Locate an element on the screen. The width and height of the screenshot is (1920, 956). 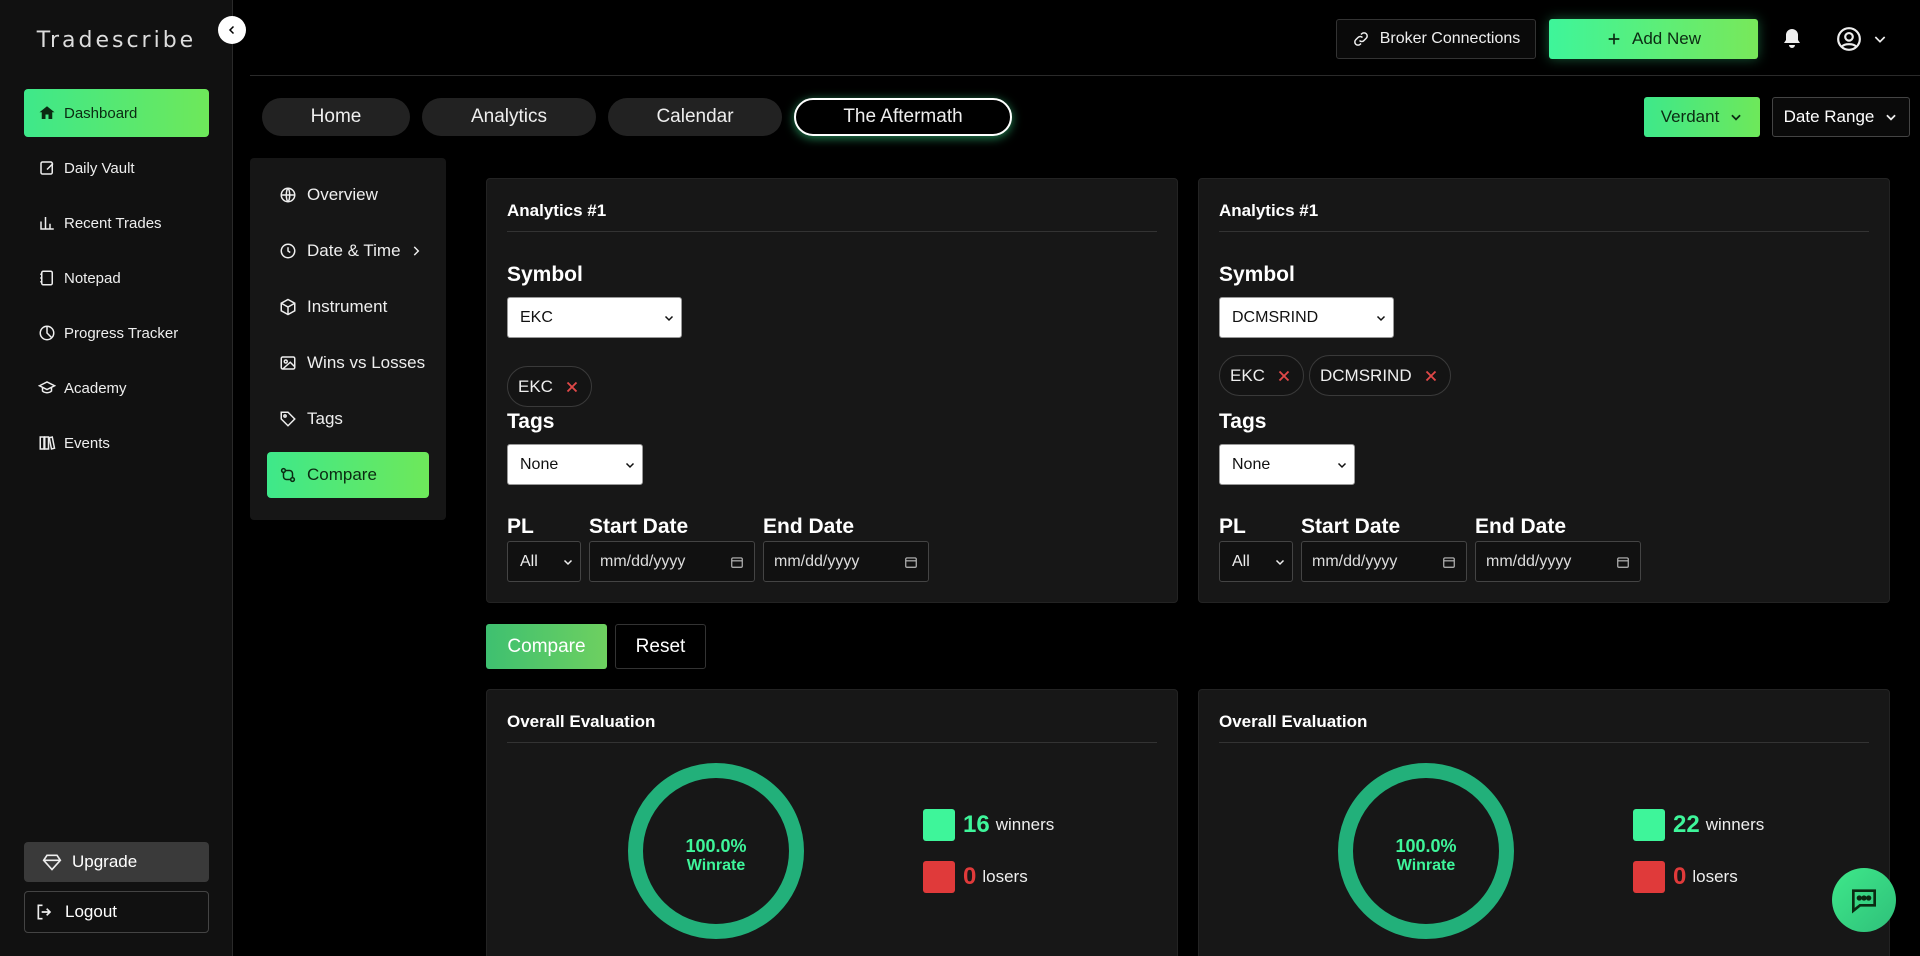
start-date-label: Start Date is located at coordinates (1351, 526).